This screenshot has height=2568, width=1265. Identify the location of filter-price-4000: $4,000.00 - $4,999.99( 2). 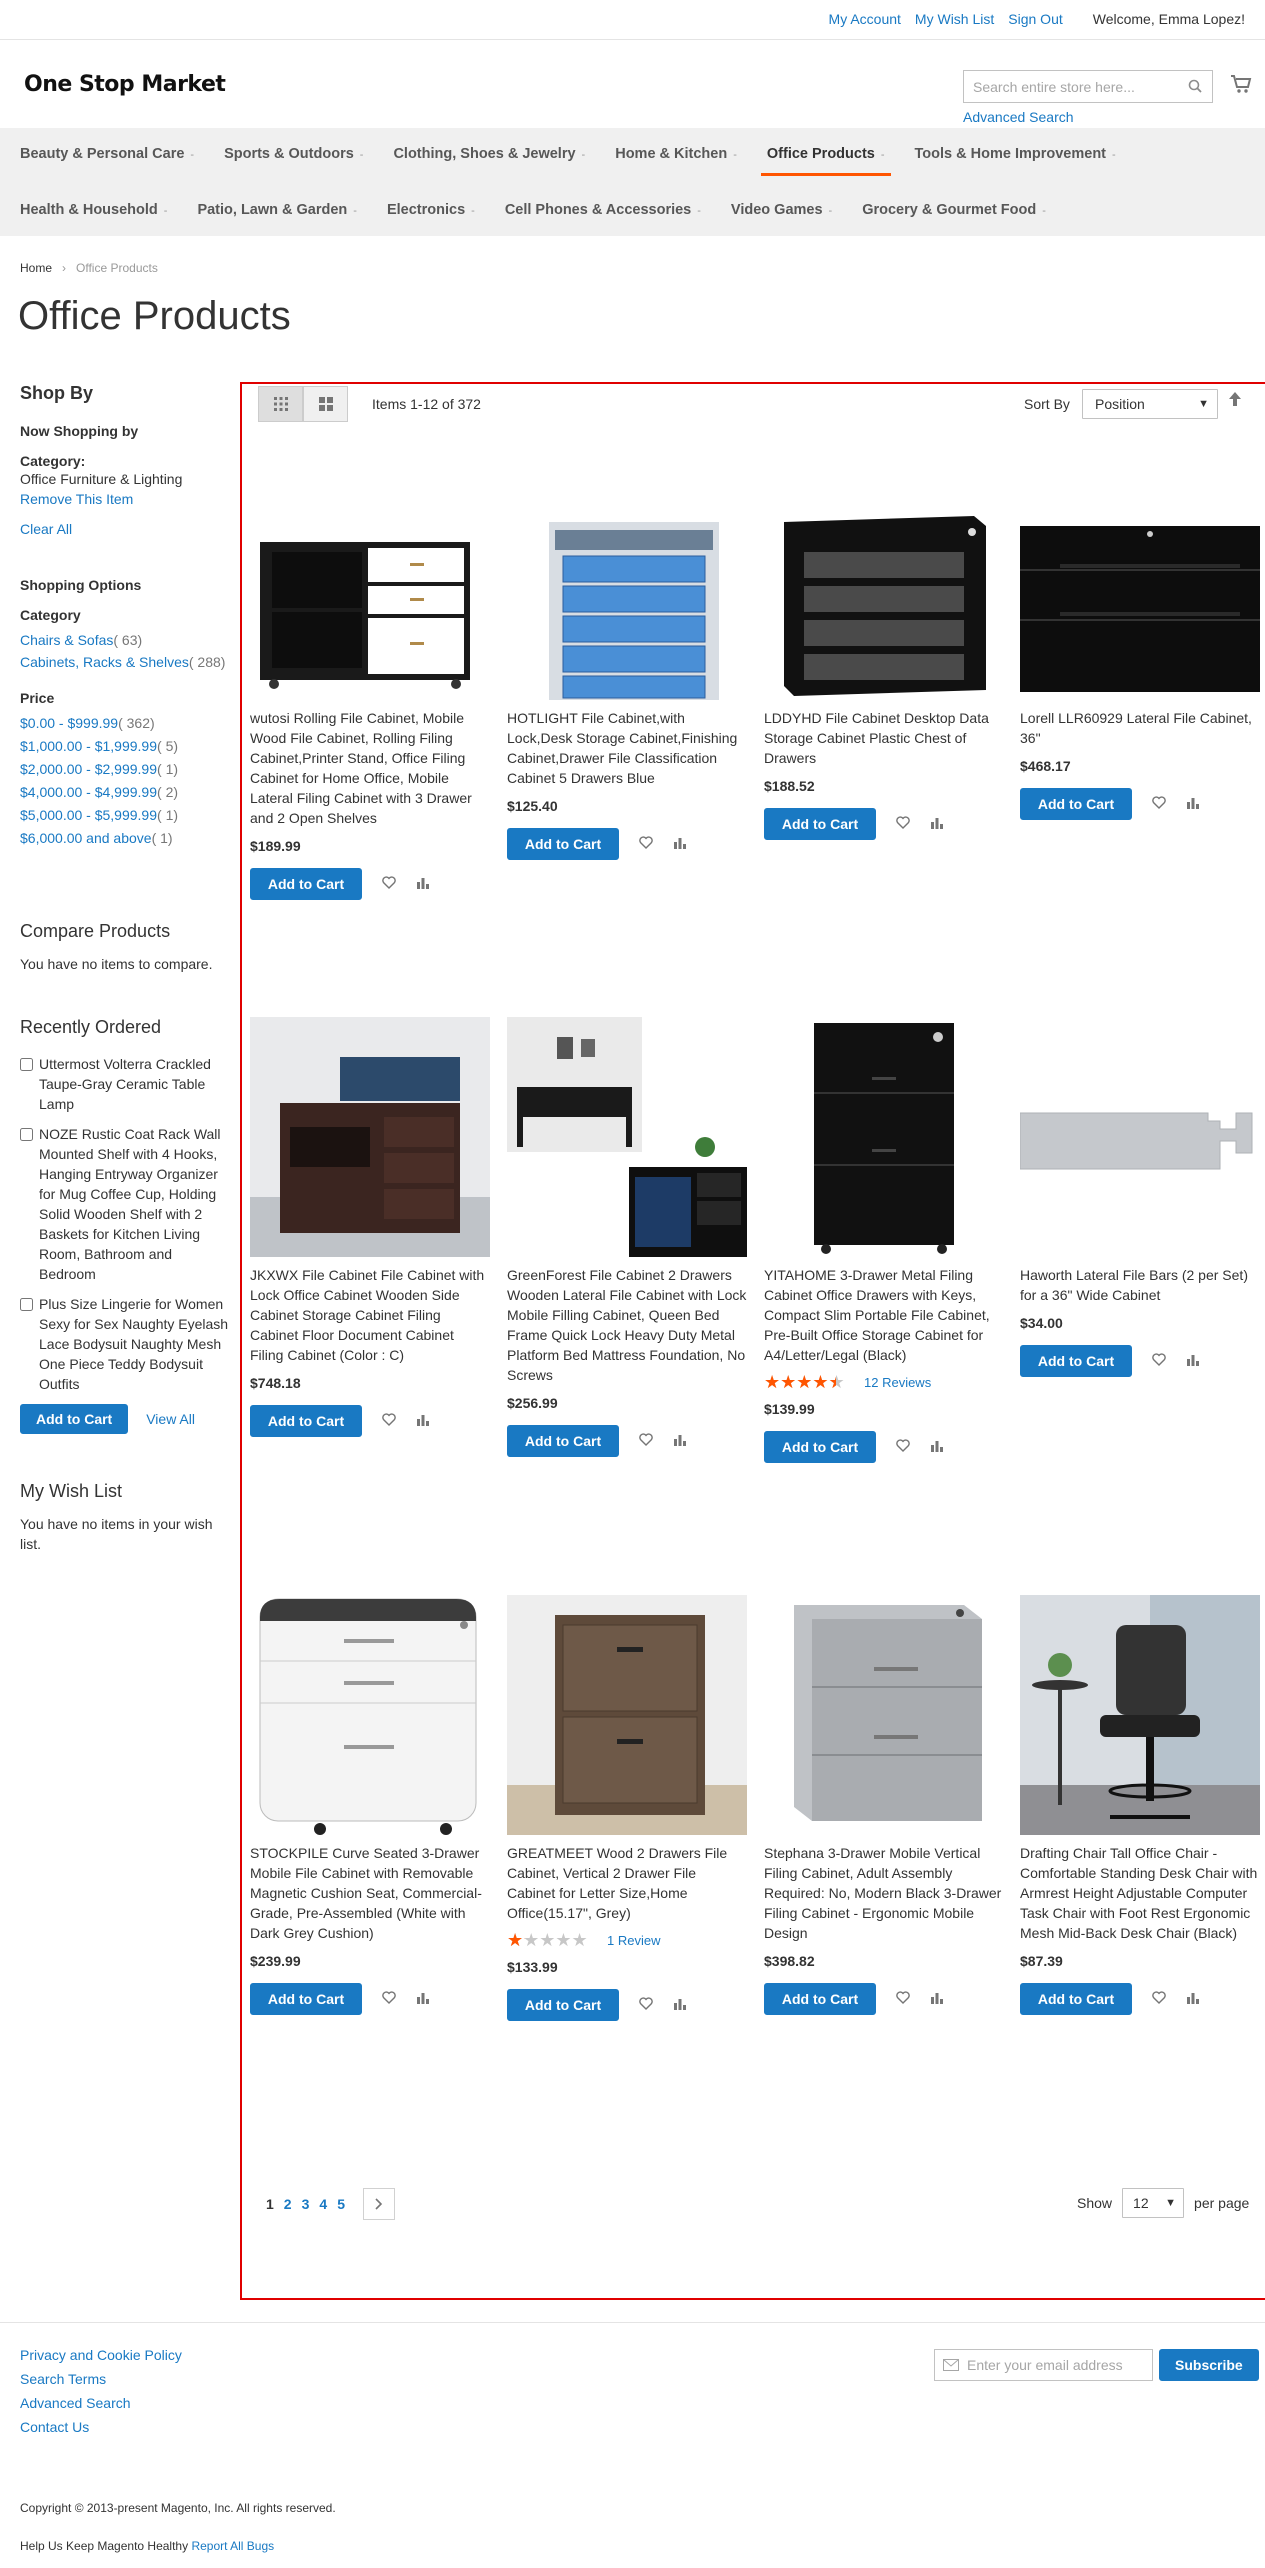
(125, 792).